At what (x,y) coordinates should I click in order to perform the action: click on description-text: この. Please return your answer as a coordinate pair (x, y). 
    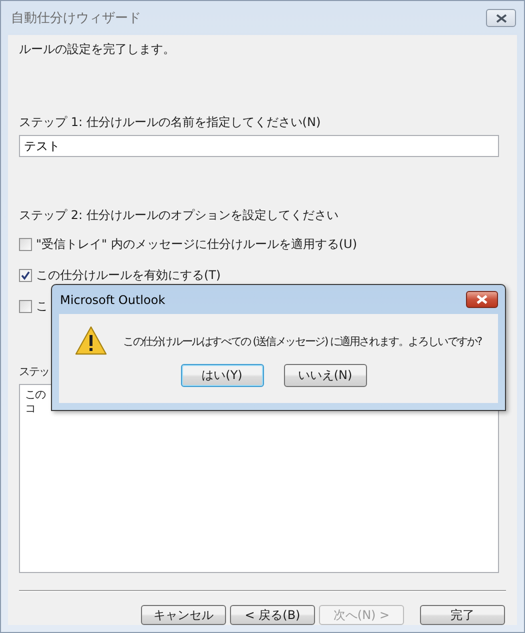
    Looking at the image, I should click on (35, 395).